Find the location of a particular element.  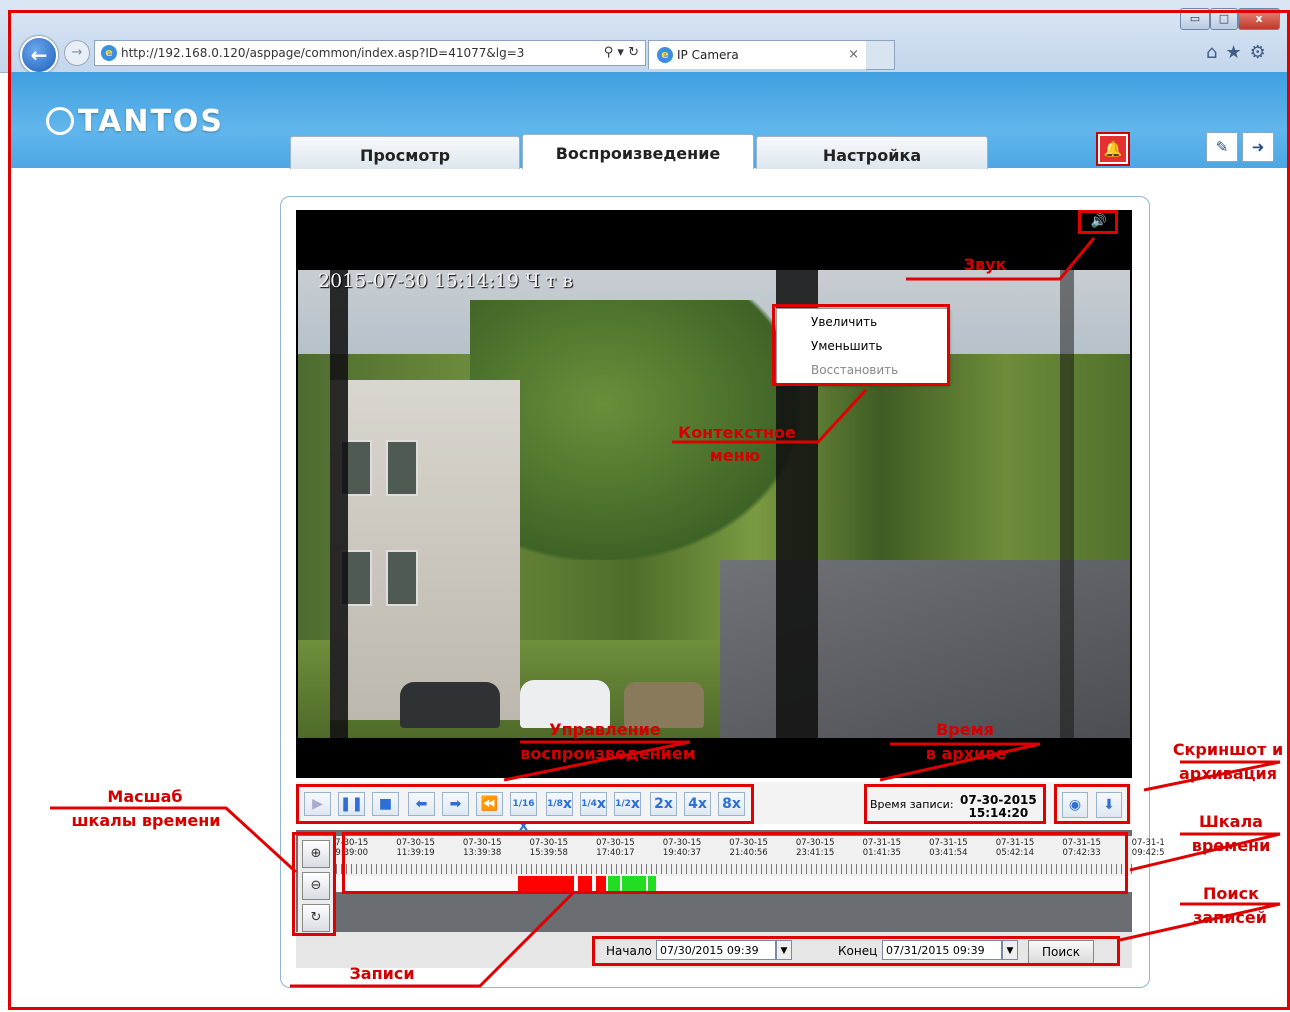

annotation-playback-2: воспроизведением is located at coordinates (608, 753).